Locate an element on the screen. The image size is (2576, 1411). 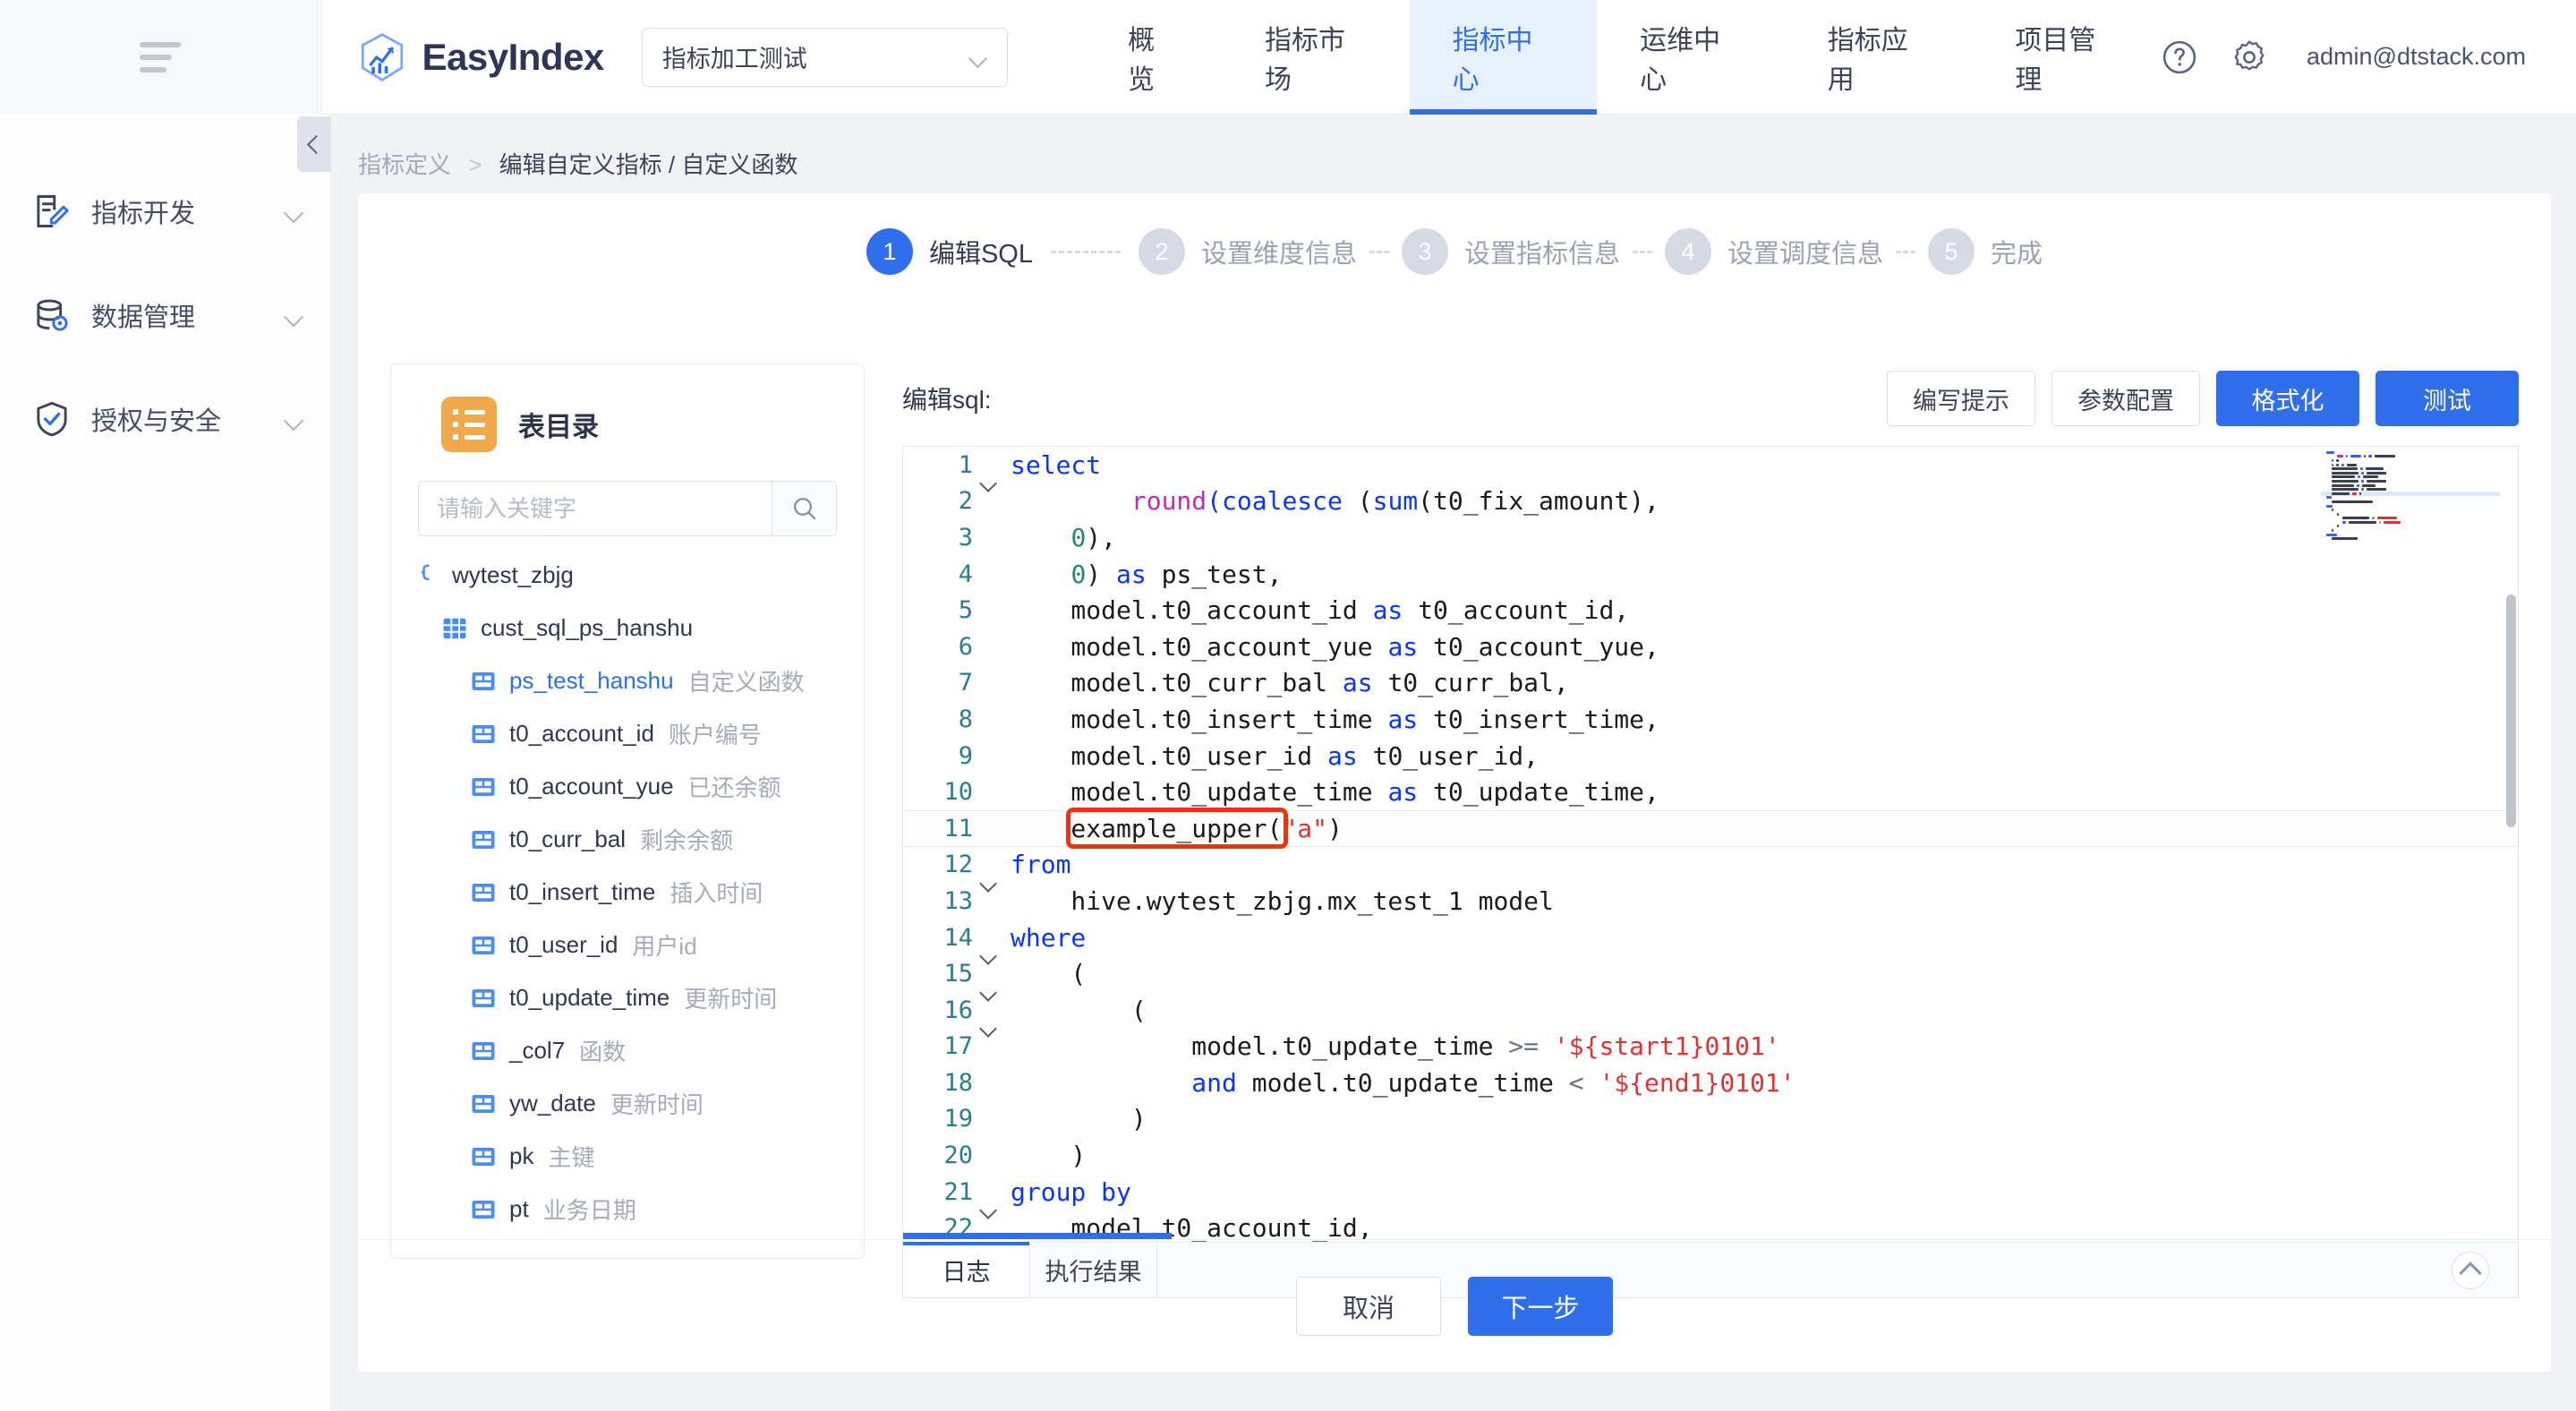
tree-item: t0_account_id 账户编号 is located at coordinates (627, 733).